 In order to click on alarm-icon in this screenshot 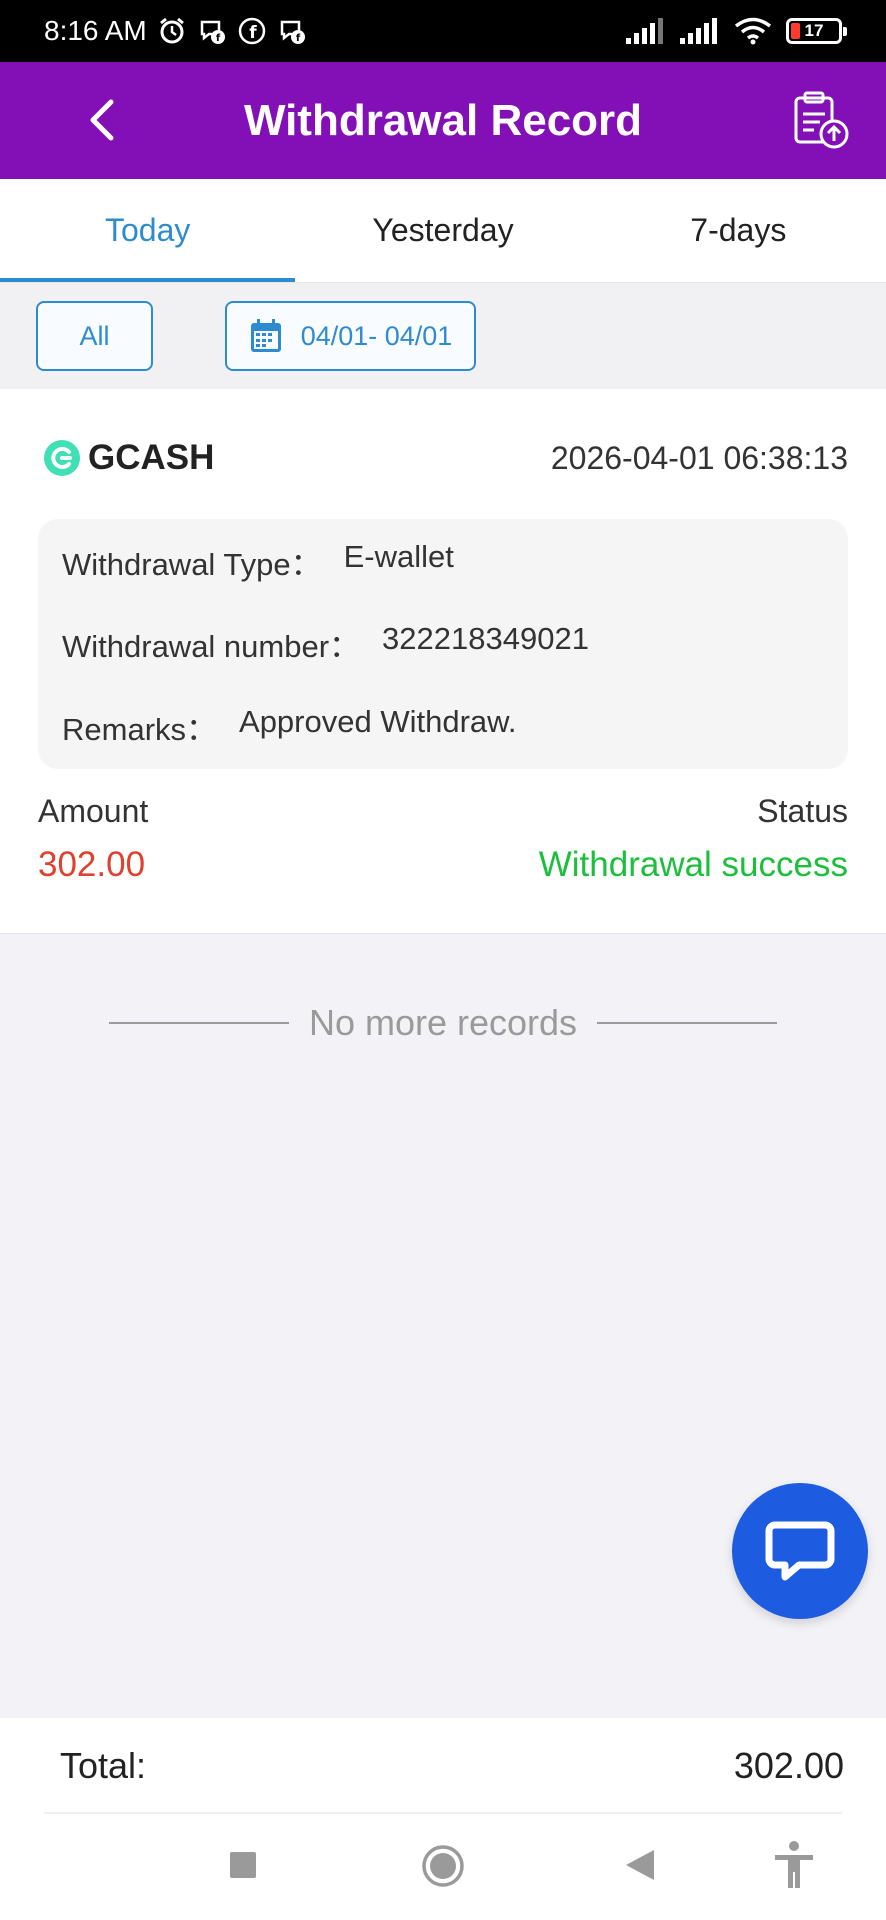, I will do `click(171, 30)`.